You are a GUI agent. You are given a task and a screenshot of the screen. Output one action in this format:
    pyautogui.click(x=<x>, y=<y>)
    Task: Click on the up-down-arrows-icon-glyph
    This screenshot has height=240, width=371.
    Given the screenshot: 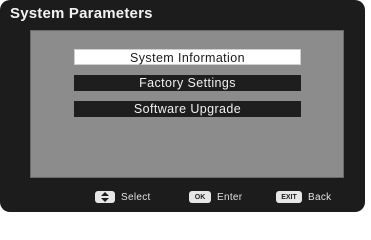 What is the action you would take?
    pyautogui.click(x=105, y=197)
    